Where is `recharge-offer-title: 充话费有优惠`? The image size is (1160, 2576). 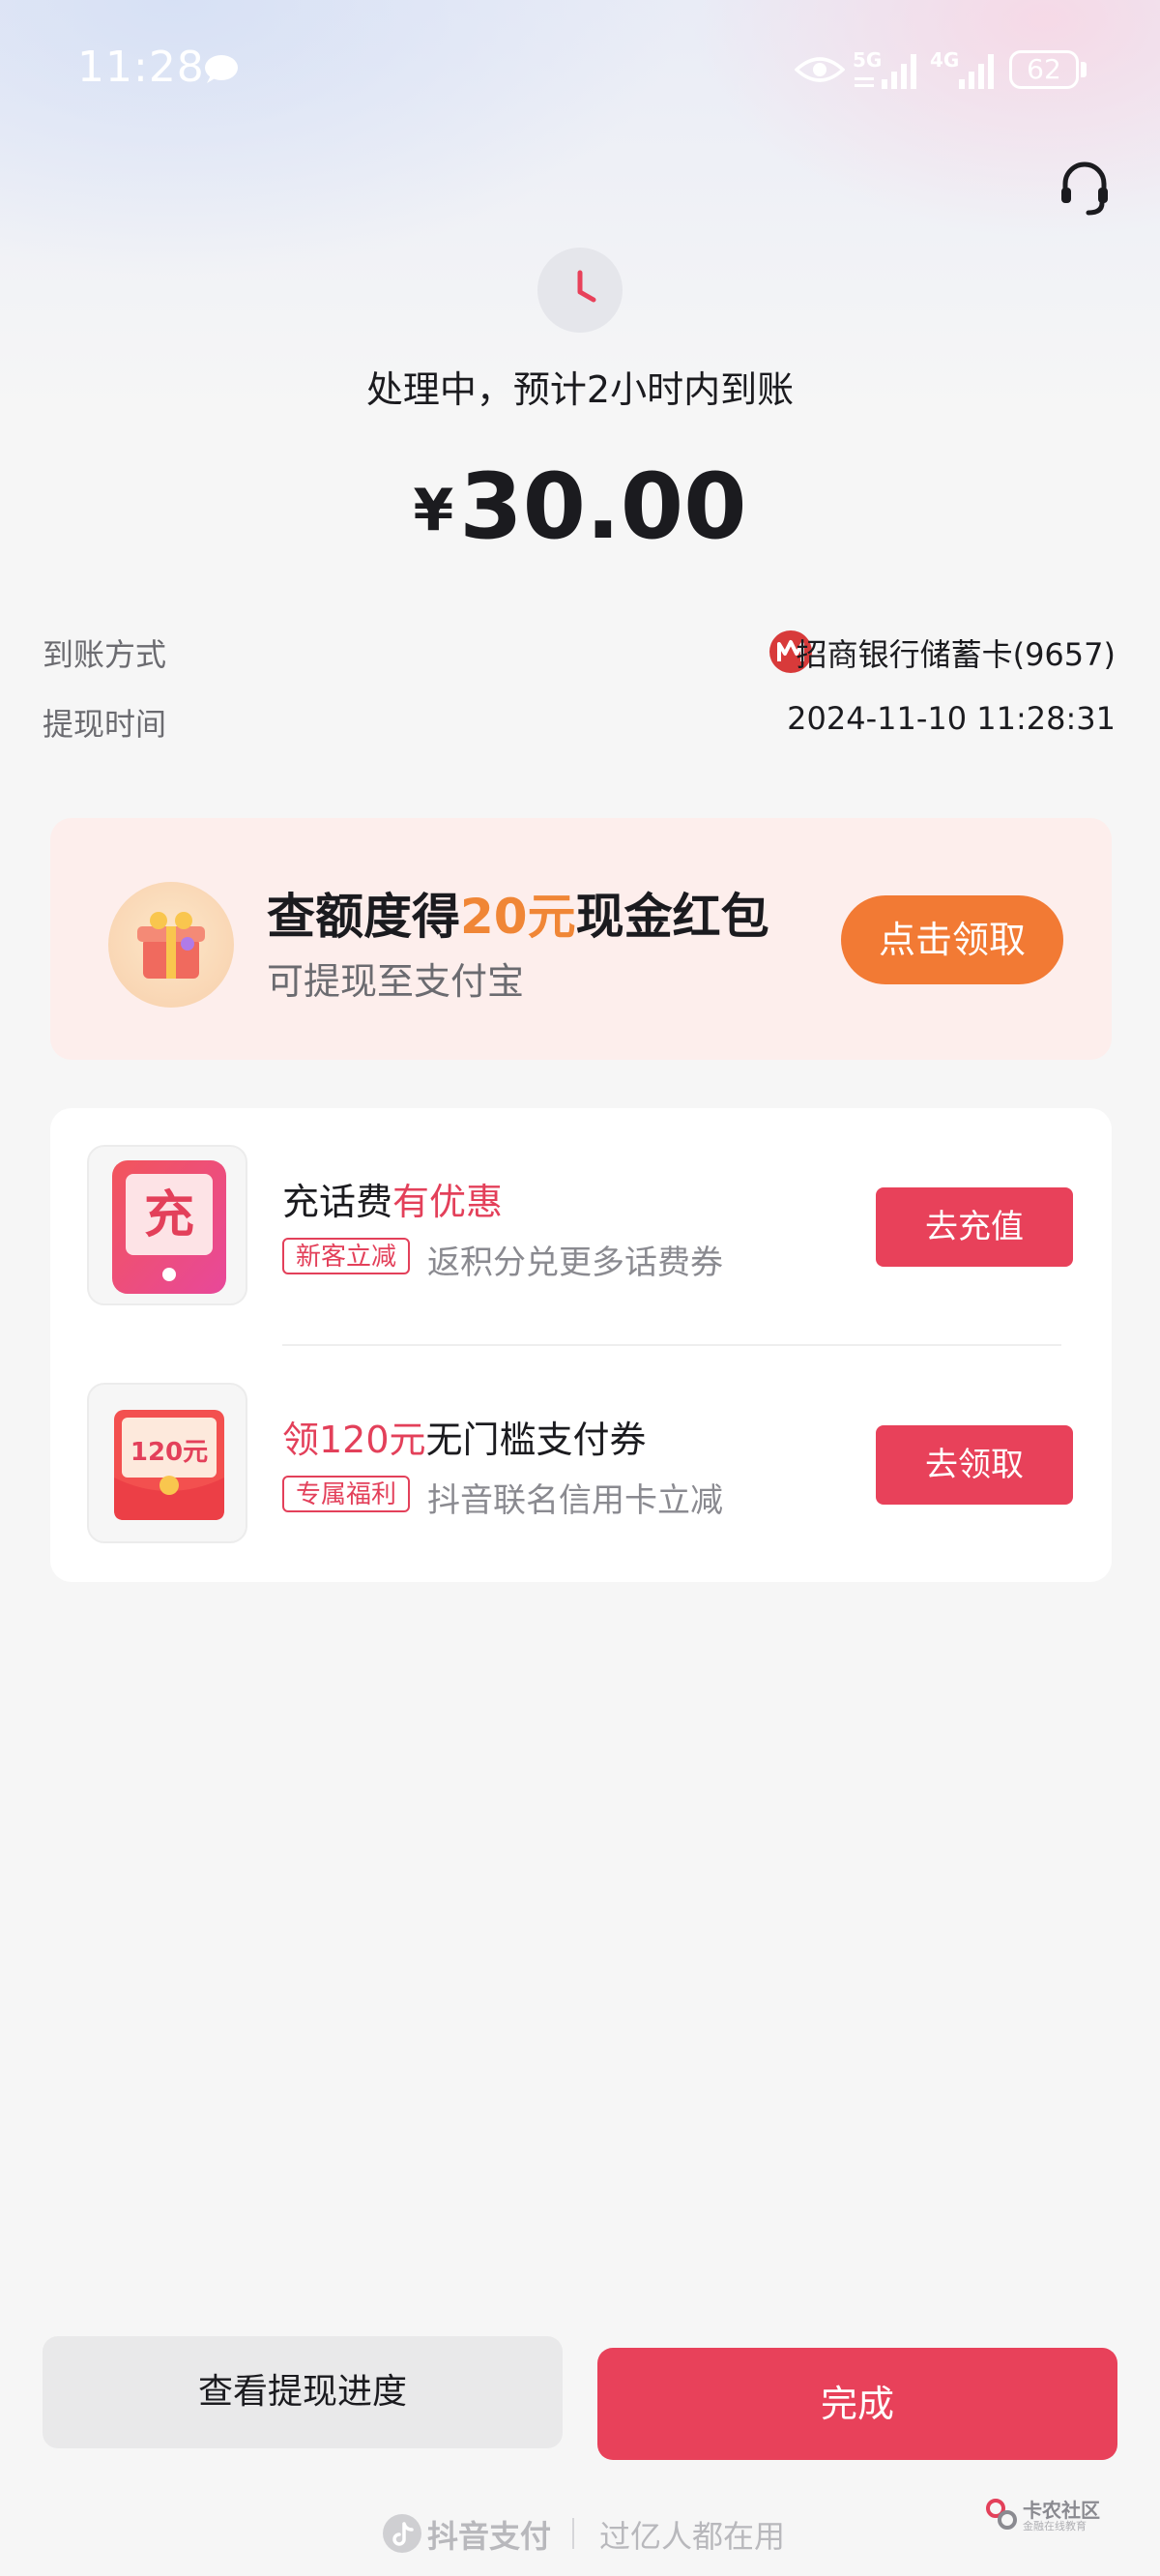
recharge-offer-title: 充话费有优惠 is located at coordinates (393, 1202).